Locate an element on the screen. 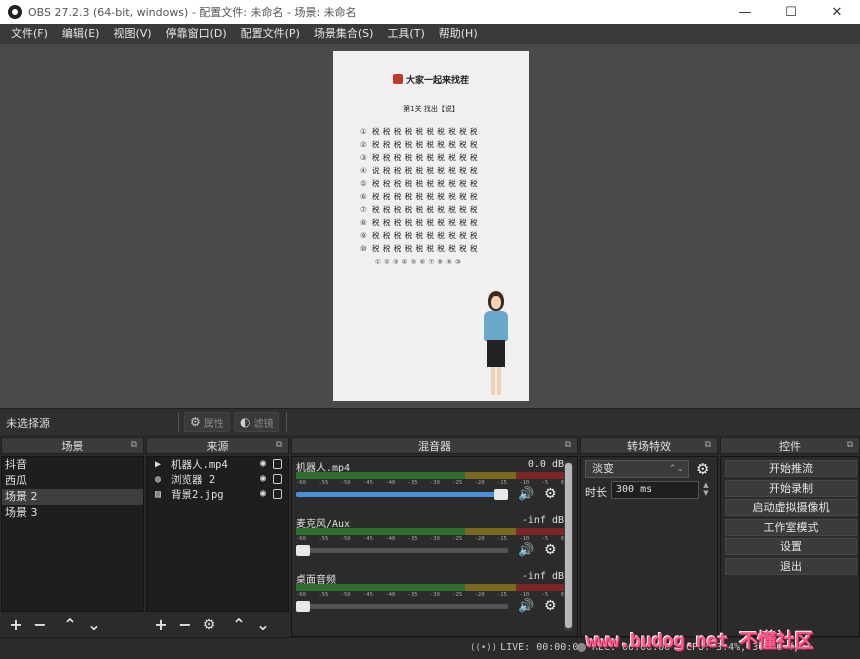 This screenshot has height=659, width=860. scrollbar-thumb is located at coordinates (568, 545).